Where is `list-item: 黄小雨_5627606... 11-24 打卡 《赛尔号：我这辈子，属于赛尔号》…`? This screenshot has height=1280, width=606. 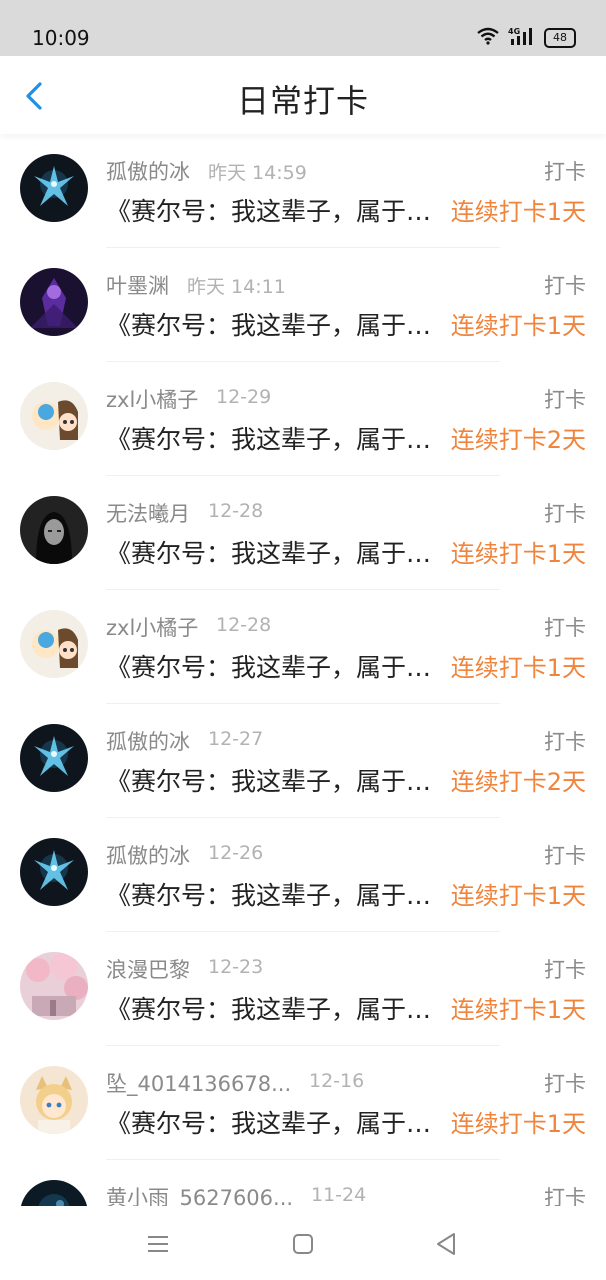 list-item: 黄小雨_5627606... 11-24 打卡 《赛尔号：我这辈子，属于赛尔号》… is located at coordinates (303, 1183).